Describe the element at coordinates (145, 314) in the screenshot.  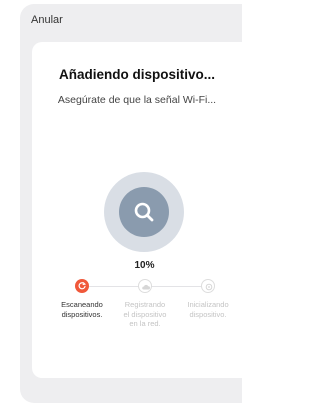
I see `step-2-label: Registrando el dispositivo en la red.` at that location.